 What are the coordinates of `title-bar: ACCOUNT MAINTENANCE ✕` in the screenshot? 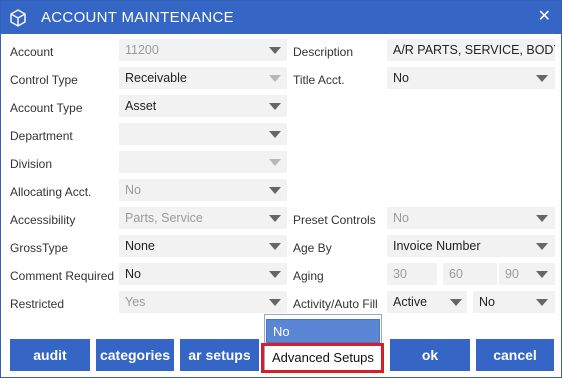 It's located at (281, 17).